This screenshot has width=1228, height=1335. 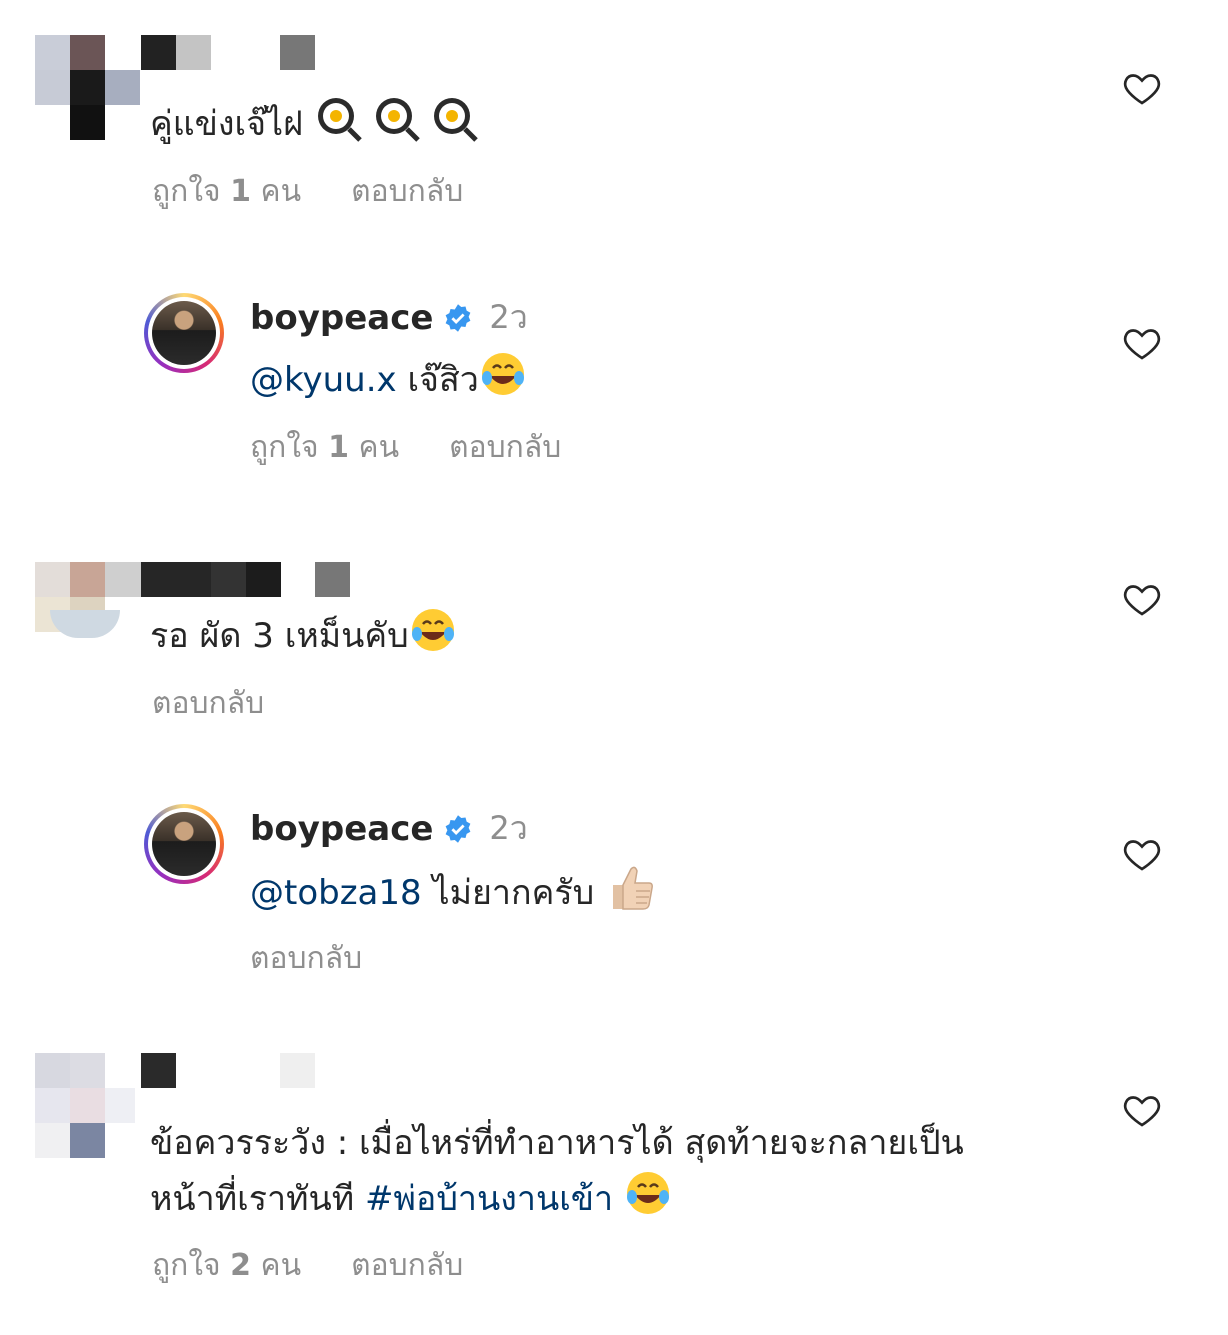 I want to click on likes-count: ถูกใจ 2 คน, so click(x=226, y=1265).